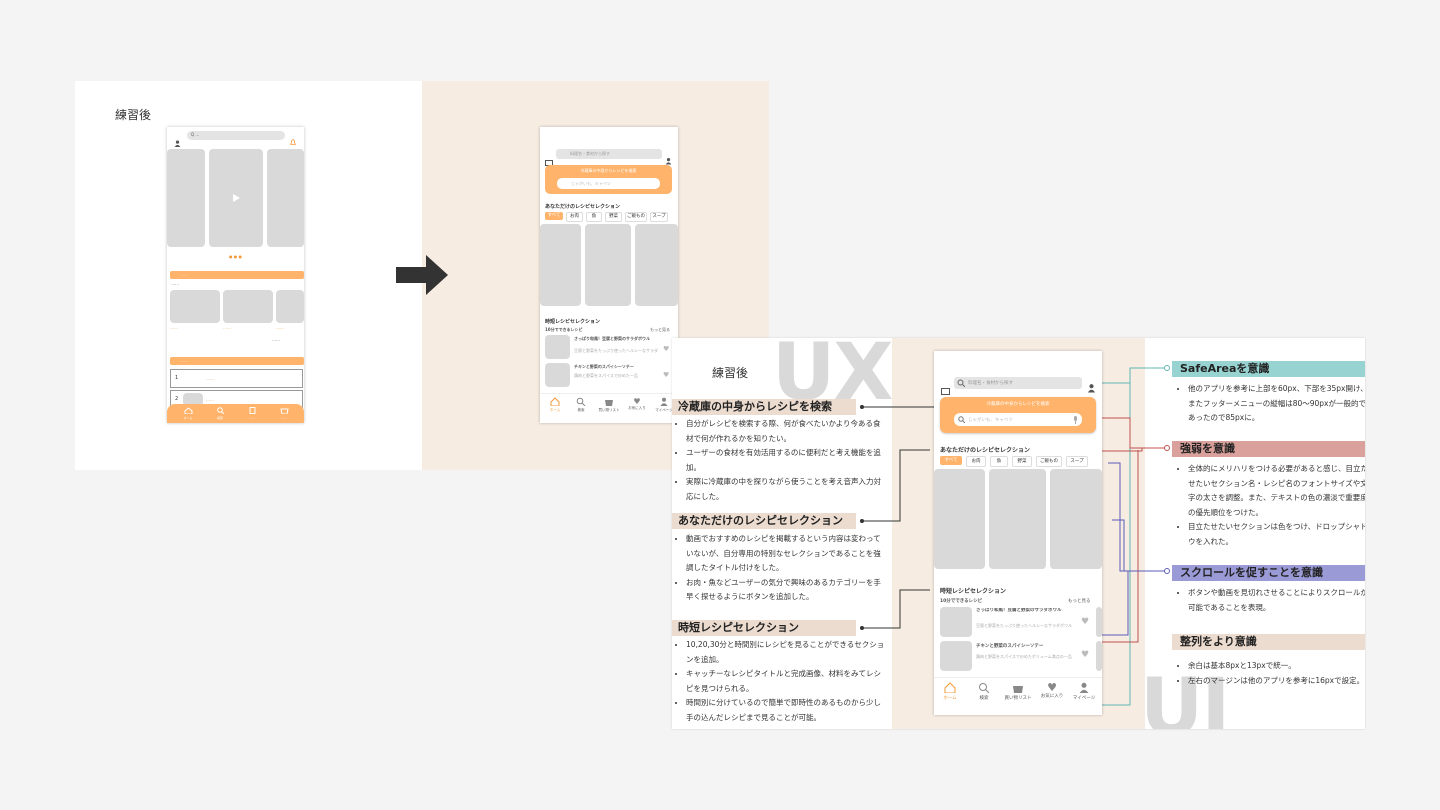 This screenshot has width=1440, height=810. I want to click on play-icon, so click(236, 198).